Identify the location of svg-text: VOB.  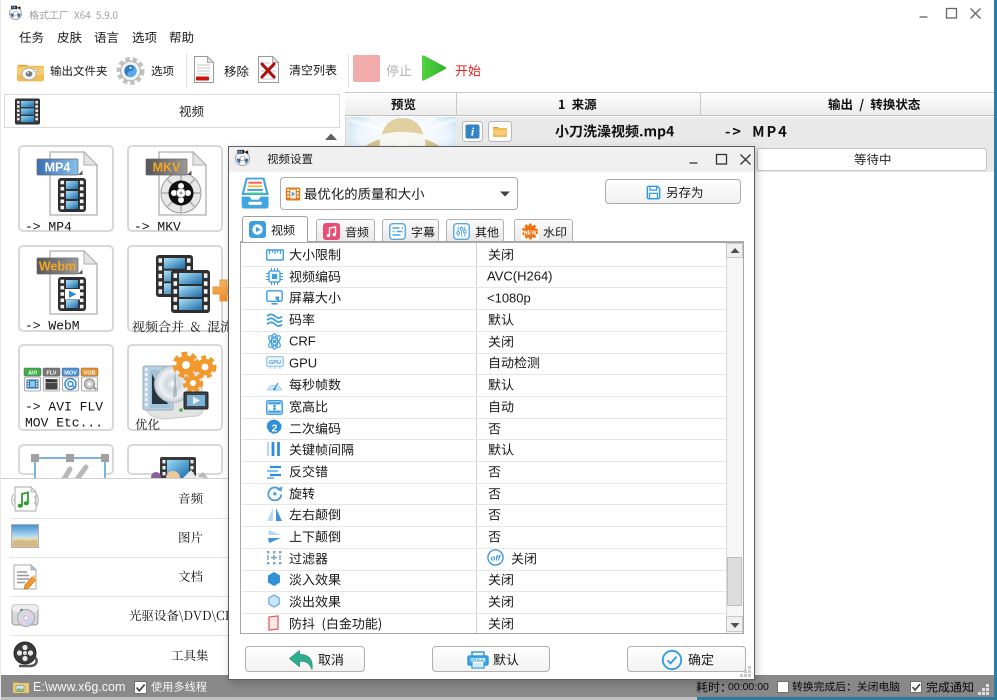
(90, 373).